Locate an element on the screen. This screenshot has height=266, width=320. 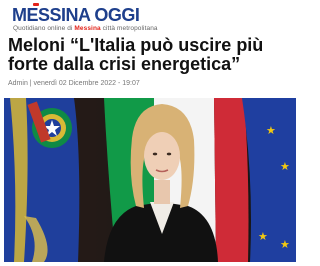
tagline-suffix: città metropolitana is located at coordinates (129, 28).